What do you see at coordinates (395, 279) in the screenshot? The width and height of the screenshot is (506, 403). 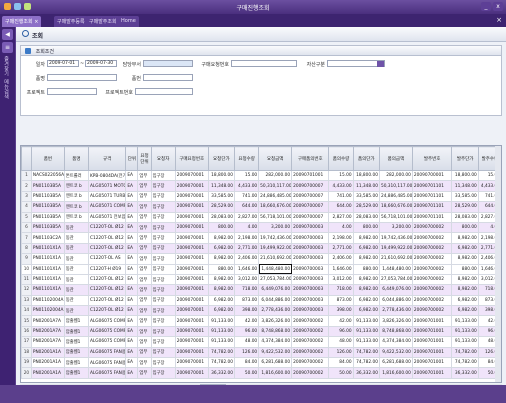 I see `table-cell: 27,053,784.00` at bounding box center [395, 279].